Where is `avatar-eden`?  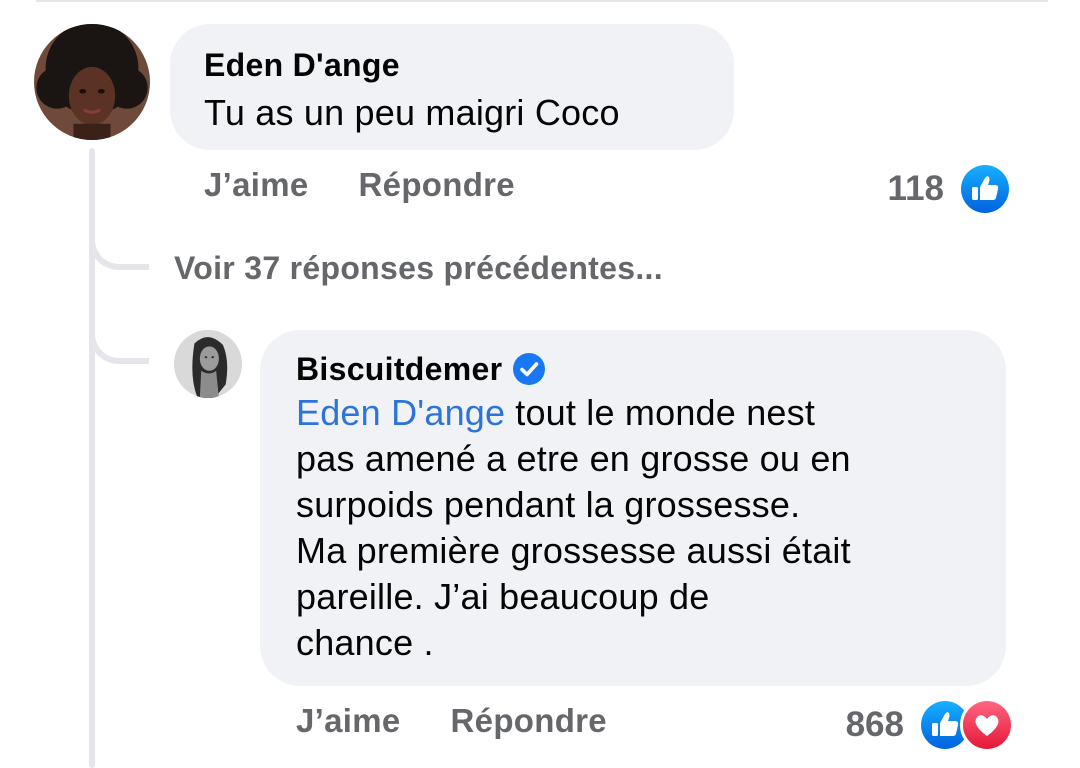
avatar-eden is located at coordinates (92, 82).